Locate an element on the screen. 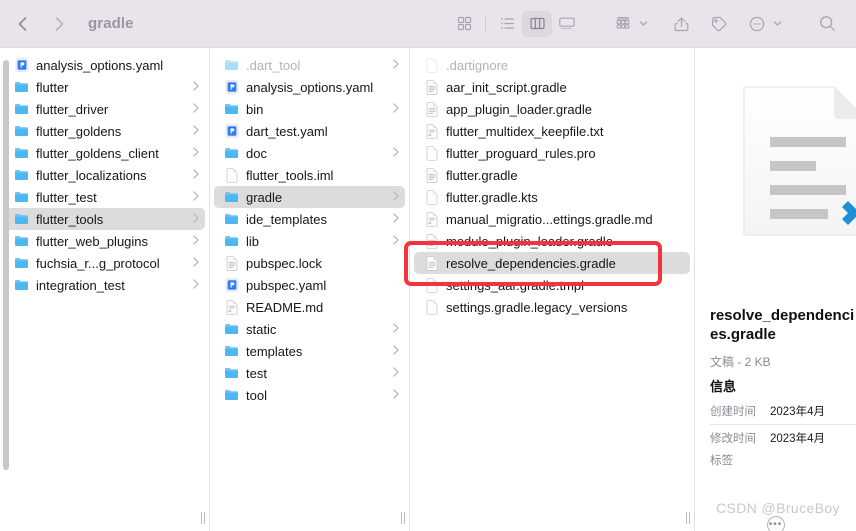 The height and width of the screenshot is (531, 856). file-row: pubspec.lock is located at coordinates (309, 263).